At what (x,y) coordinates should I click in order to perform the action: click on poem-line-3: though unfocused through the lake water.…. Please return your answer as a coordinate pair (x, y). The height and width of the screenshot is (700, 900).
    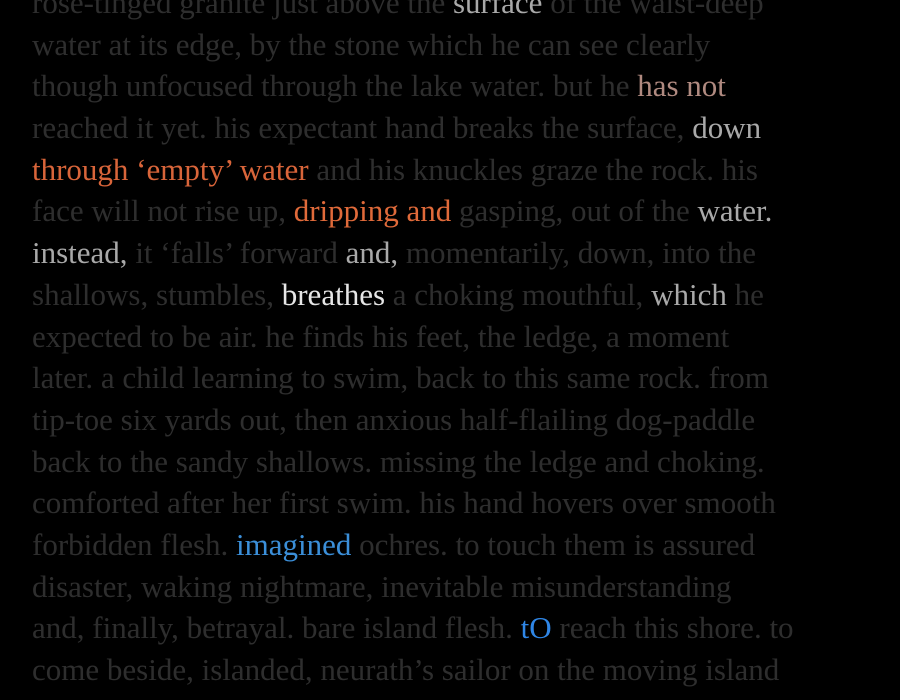
    Looking at the image, I should click on (462, 86).